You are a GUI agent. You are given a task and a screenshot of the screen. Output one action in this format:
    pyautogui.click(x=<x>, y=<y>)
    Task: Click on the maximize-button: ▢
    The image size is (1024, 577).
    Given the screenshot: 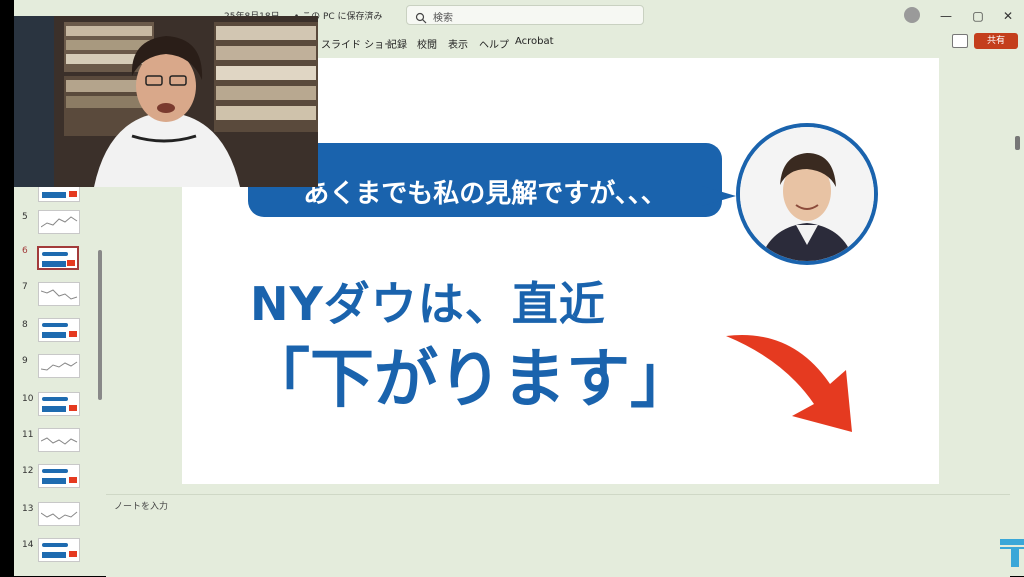 What is the action you would take?
    pyautogui.click(x=978, y=16)
    